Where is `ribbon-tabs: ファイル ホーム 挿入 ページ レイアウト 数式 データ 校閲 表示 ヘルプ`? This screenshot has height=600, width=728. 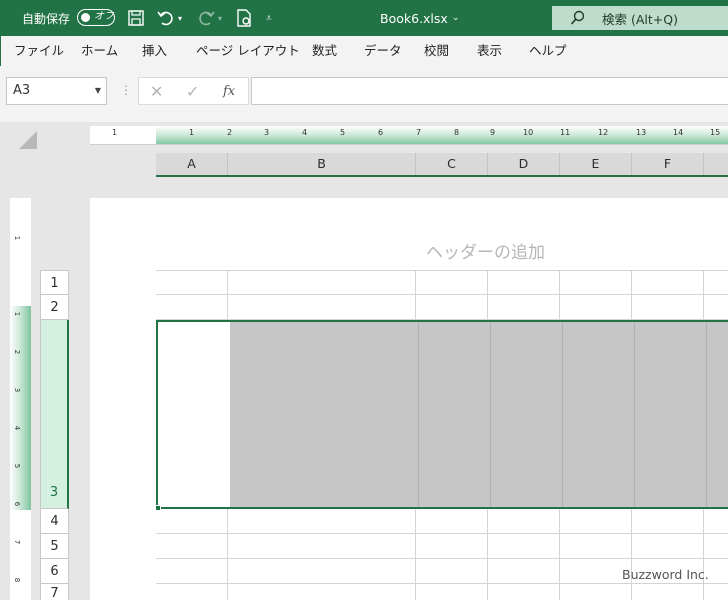 ribbon-tabs: ファイル ホーム 挿入 ページ レイアウト 数式 データ 校閲 表示 ヘルプ is located at coordinates (364, 51).